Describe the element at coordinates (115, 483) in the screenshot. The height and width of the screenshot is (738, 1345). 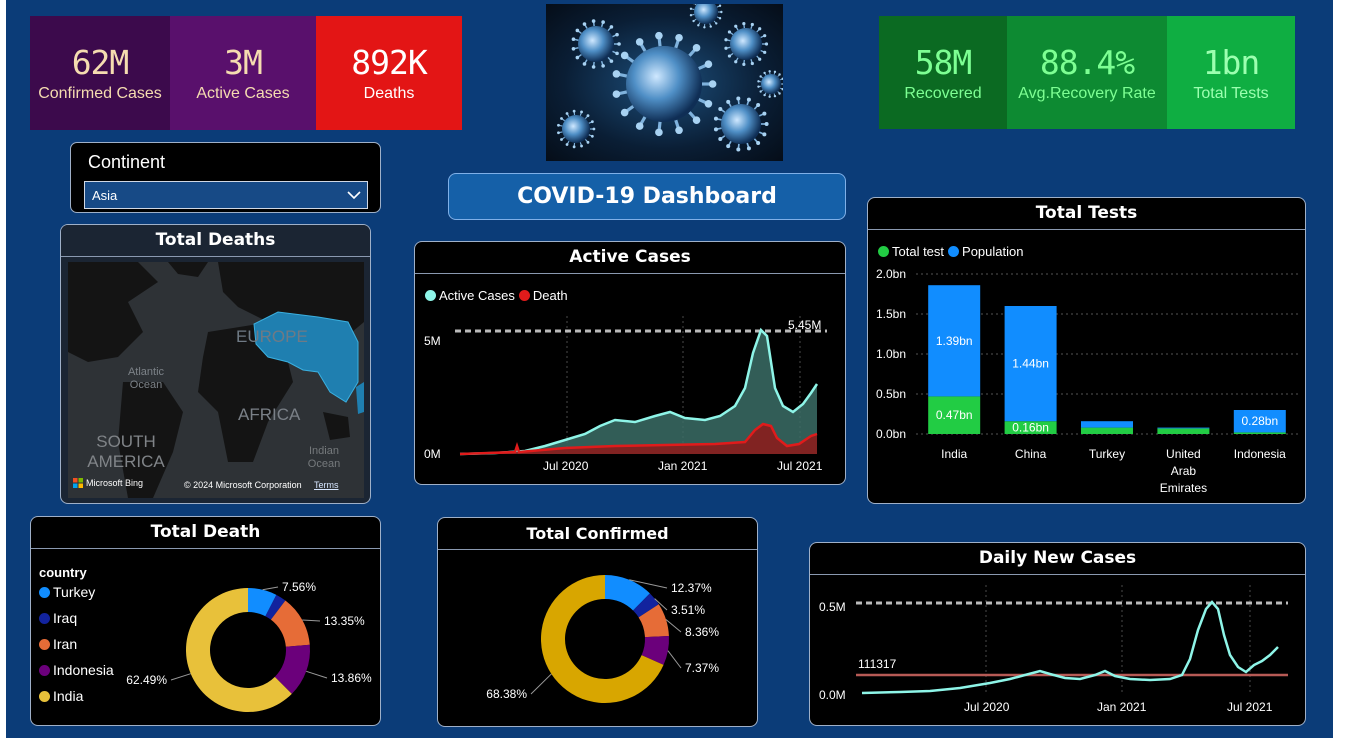
I see `bing-brand: Microsoft Bing` at that location.